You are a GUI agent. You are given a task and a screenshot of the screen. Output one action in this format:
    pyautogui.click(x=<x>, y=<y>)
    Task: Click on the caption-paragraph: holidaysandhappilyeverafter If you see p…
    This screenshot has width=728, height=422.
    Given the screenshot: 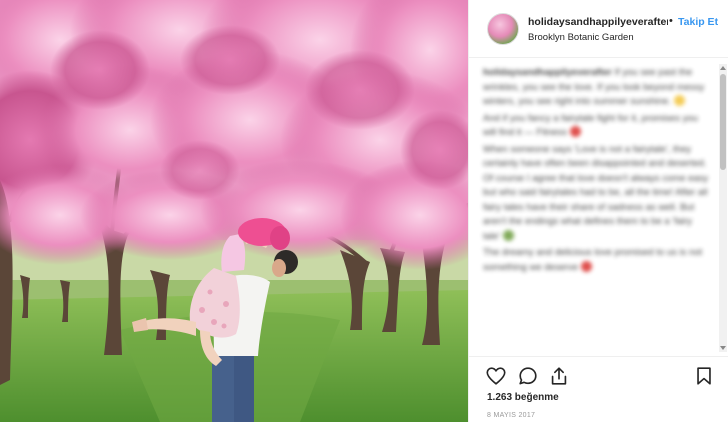 What is the action you would take?
    pyautogui.click(x=597, y=88)
    